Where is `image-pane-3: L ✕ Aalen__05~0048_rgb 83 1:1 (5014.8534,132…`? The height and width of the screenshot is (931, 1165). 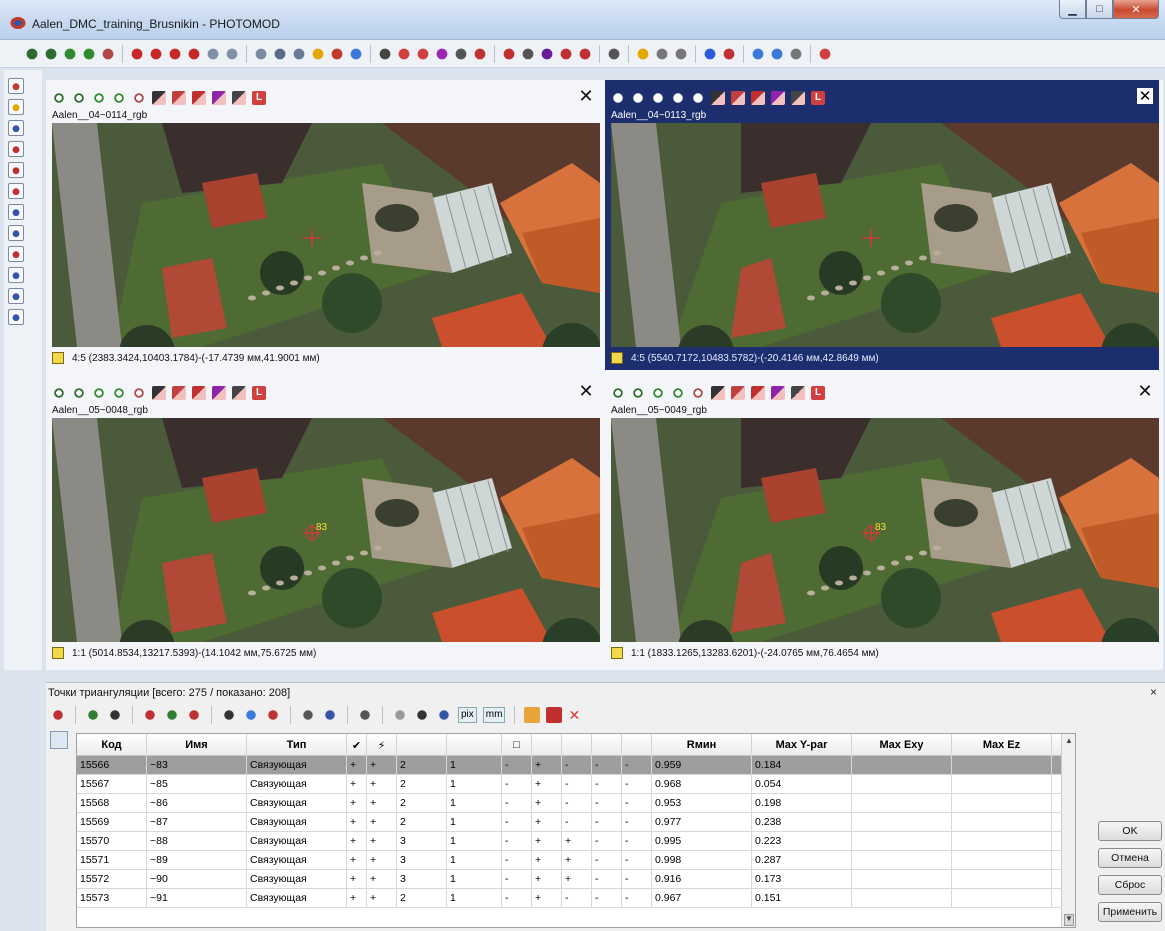
image-pane-3: L ✕ Aalen__05~0048_rgb 83 1:1 (5014.8534,132… is located at coordinates (323, 520).